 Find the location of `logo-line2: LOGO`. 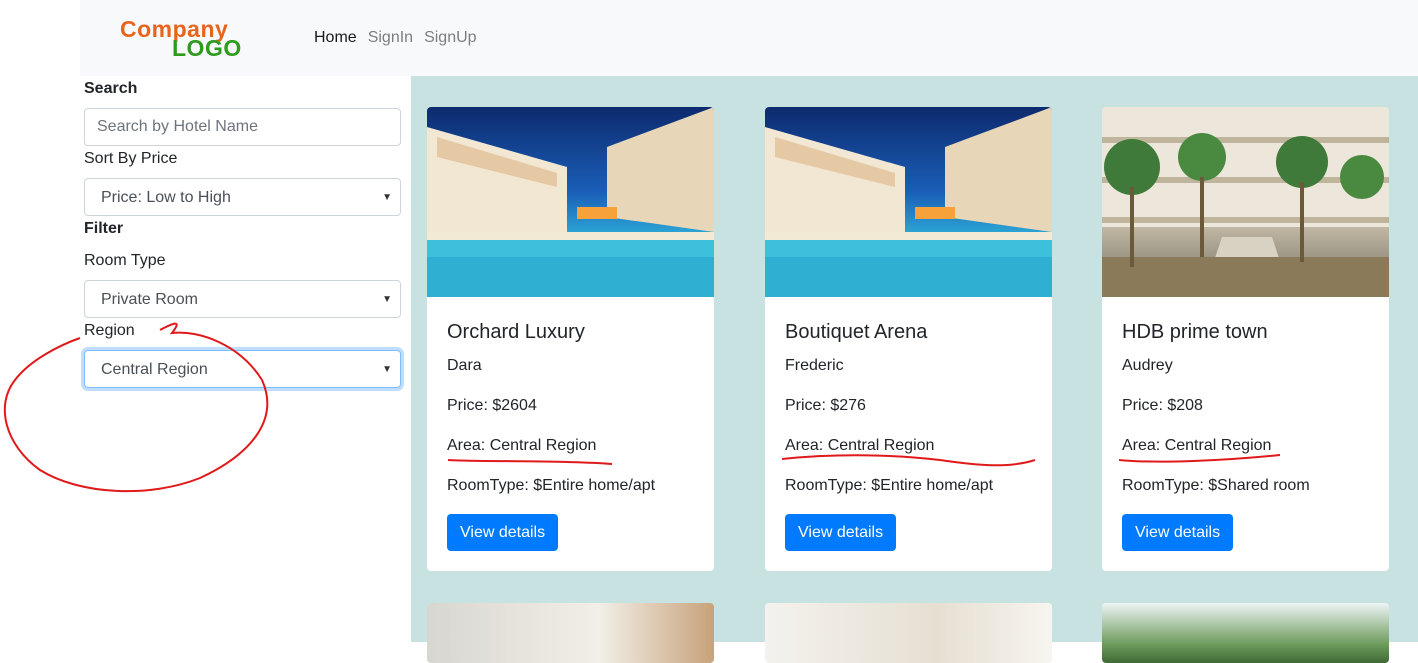

logo-line2: LOGO is located at coordinates (207, 48).